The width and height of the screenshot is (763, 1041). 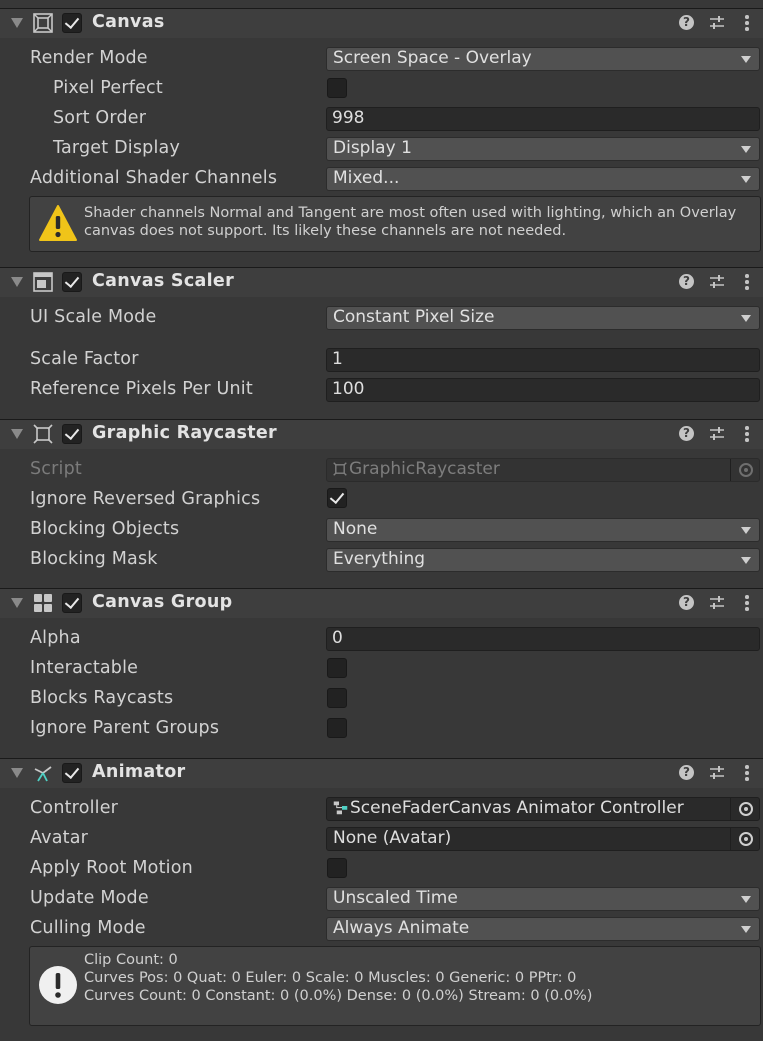 I want to click on blocking-mask-label: Blocking Mask, so click(x=94, y=559).